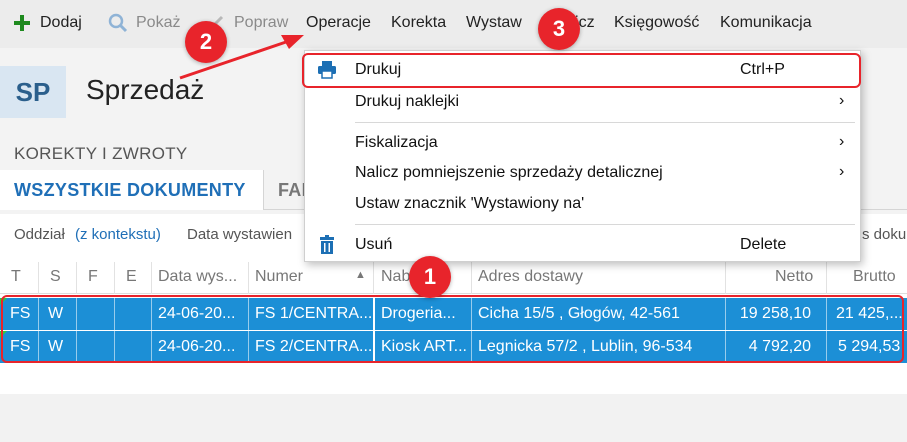 Image resolution: width=907 pixels, height=442 pixels. I want to click on trash-icon, so click(327, 245).